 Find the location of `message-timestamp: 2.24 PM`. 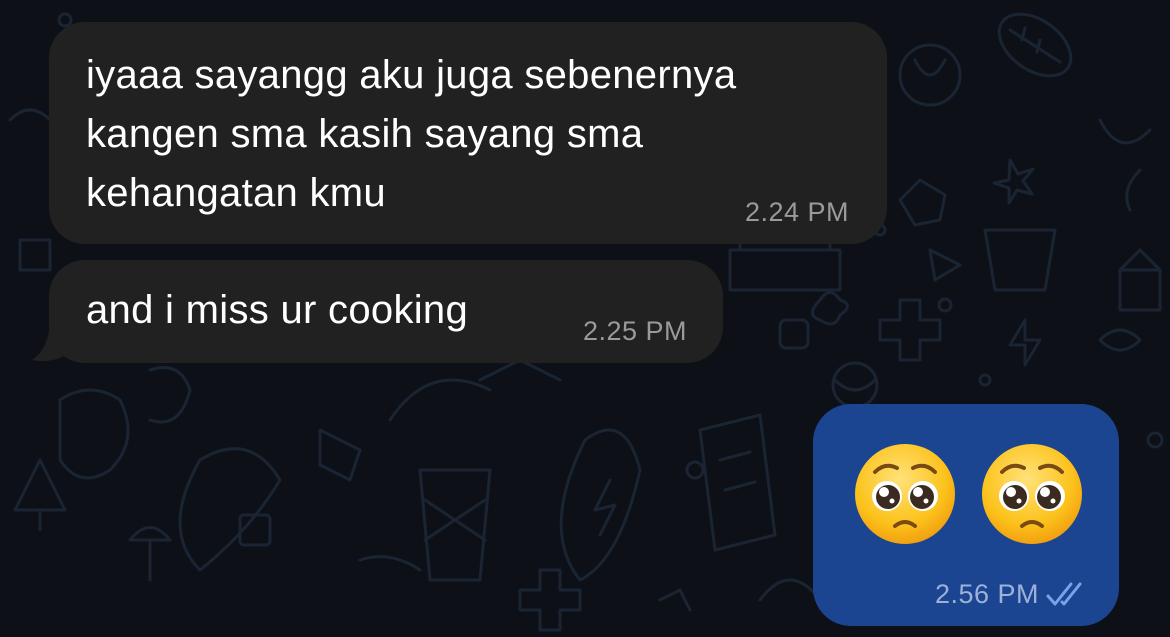

message-timestamp: 2.24 PM is located at coordinates (796, 212).